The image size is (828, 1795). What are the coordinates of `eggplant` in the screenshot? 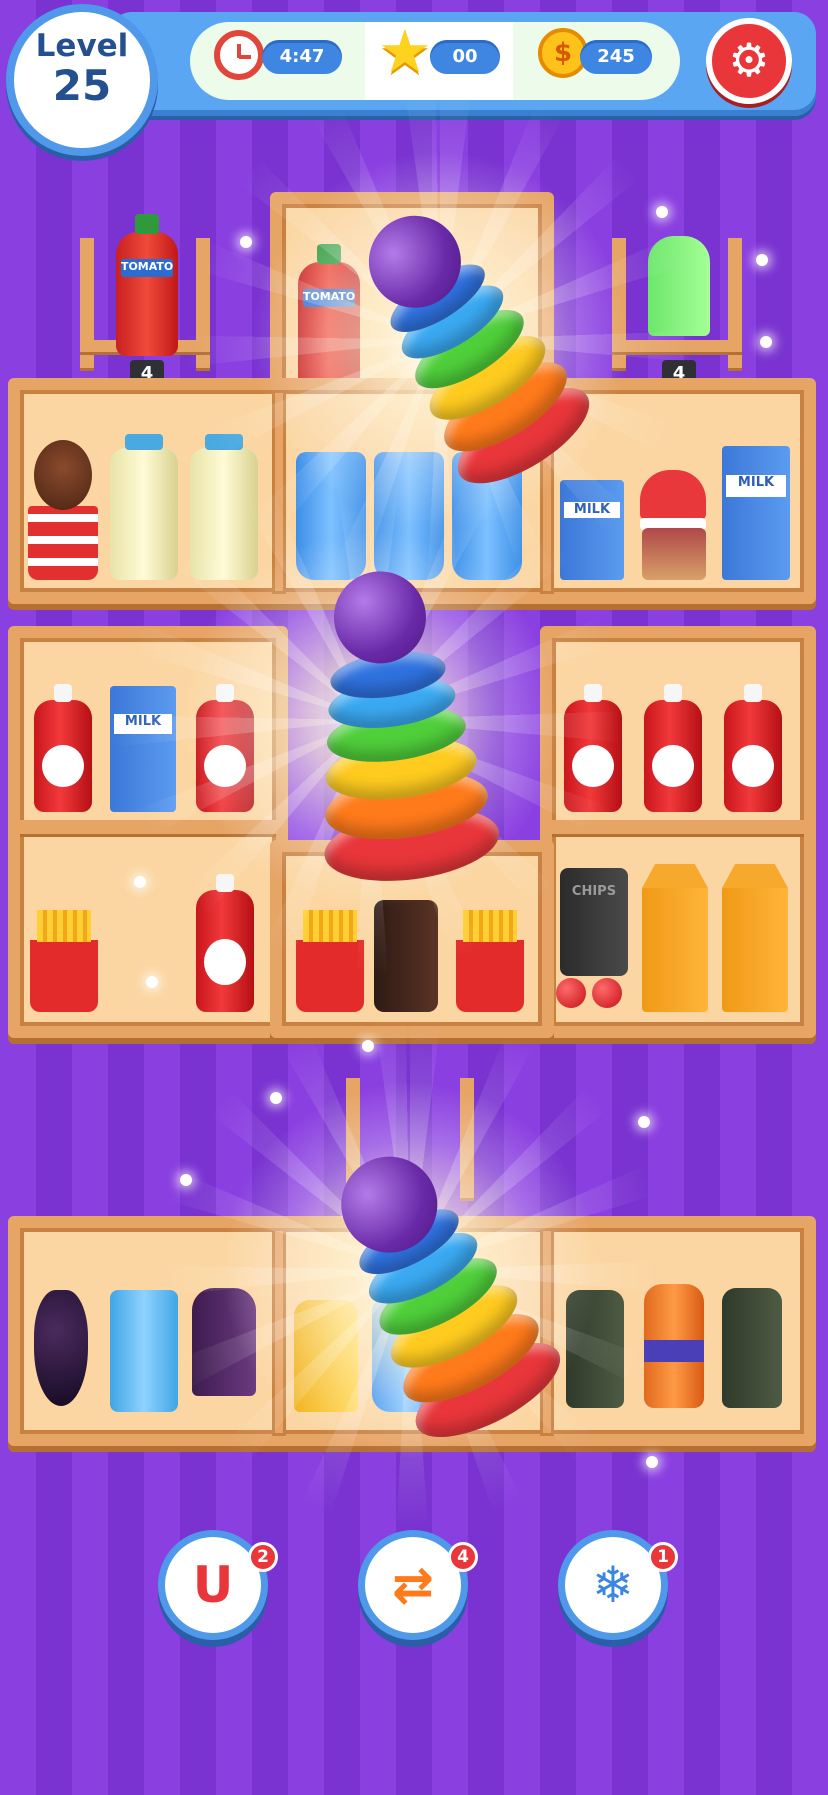 It's located at (61, 1348).